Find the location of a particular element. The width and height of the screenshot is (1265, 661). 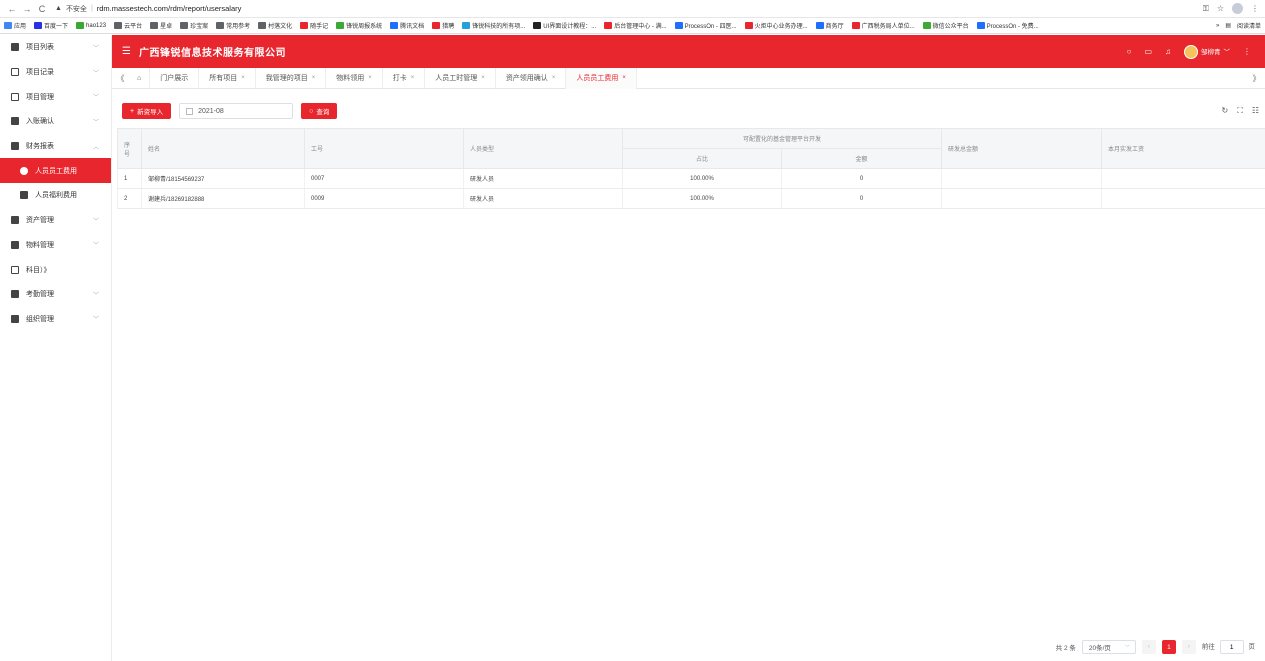

home-icon: ⌂ is located at coordinates (140, 78).